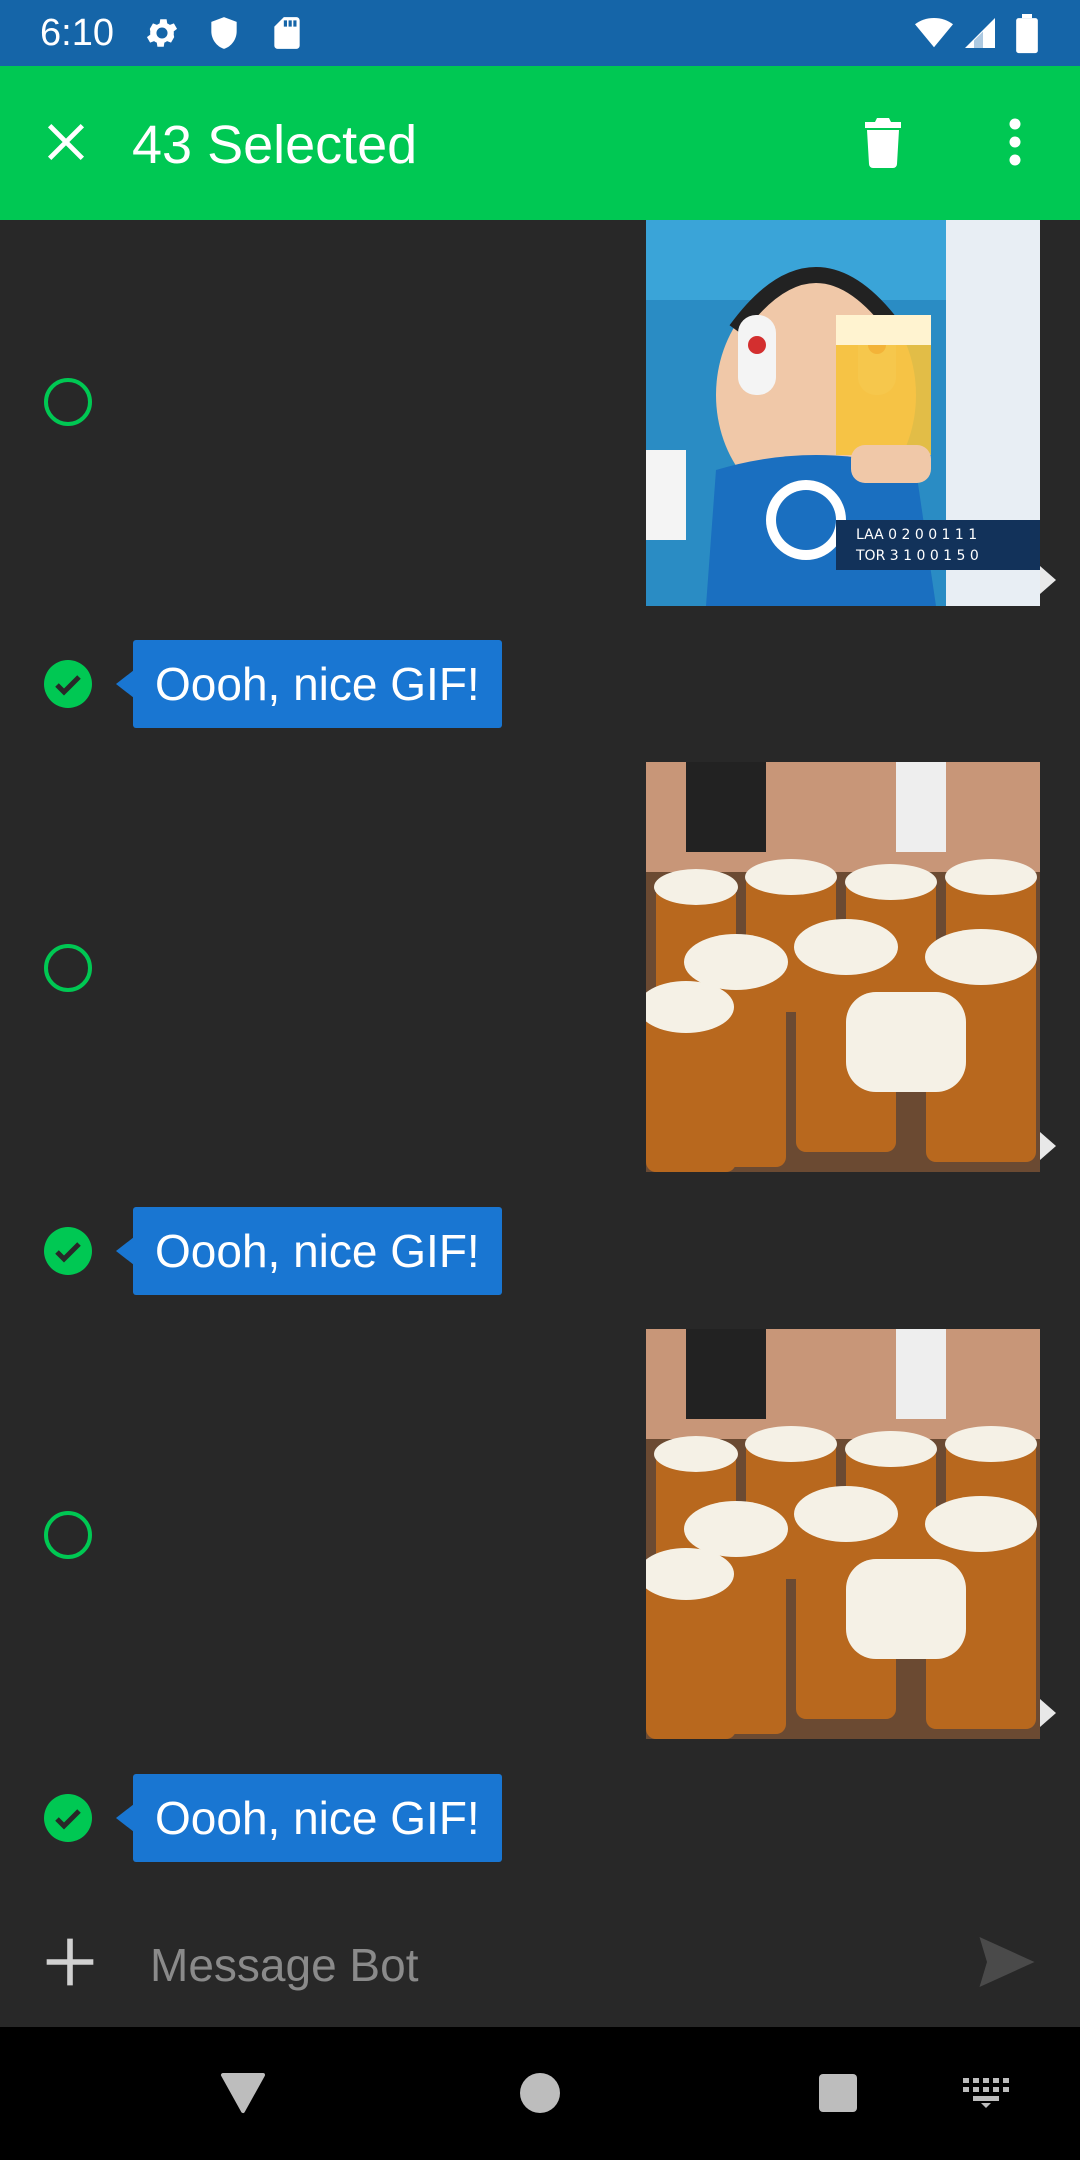 This screenshot has height=2160, width=1080. Describe the element at coordinates (77, 33) in the screenshot. I see `status-time: 6:10` at that location.